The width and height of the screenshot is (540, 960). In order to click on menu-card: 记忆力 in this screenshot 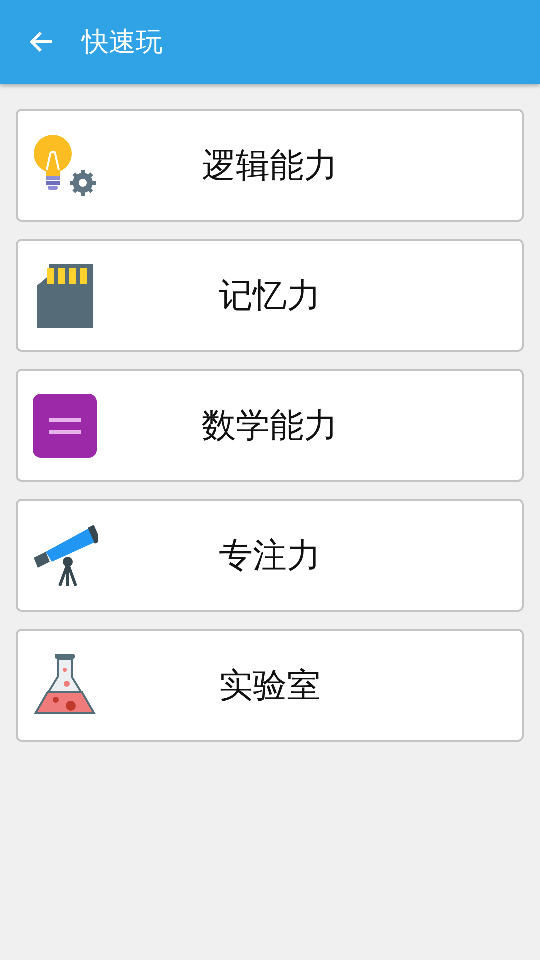, I will do `click(270, 295)`.